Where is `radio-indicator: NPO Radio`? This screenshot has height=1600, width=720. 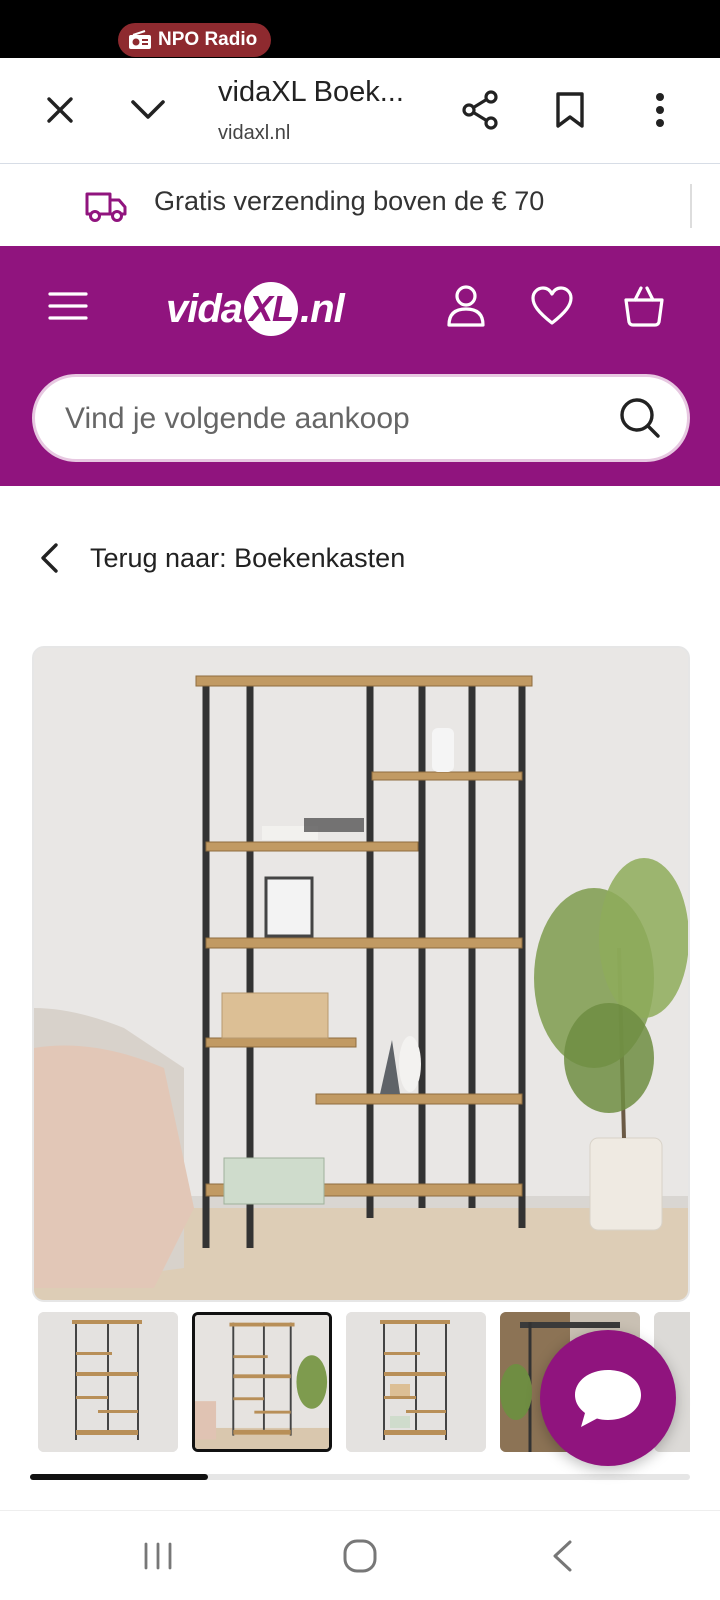 radio-indicator: NPO Radio is located at coordinates (195, 40).